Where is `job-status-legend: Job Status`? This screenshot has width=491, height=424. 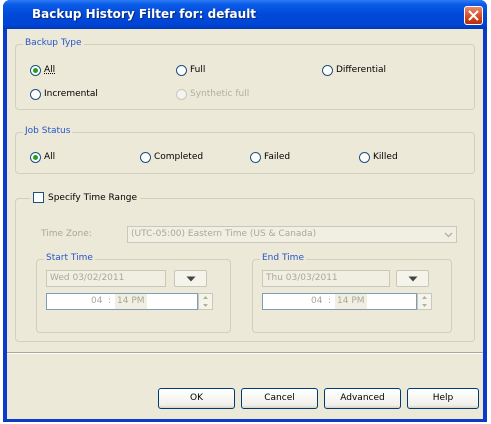 job-status-legend: Job Status is located at coordinates (48, 131).